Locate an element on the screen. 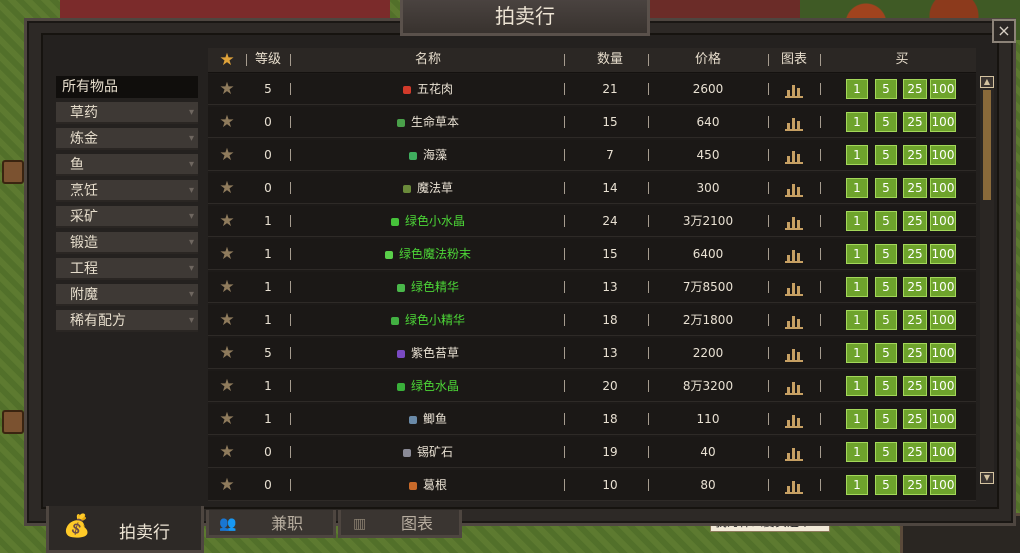  table-row: ★ 1 绿色小水晶 24 3万2100 1 5 25 100 is located at coordinates (592, 221).